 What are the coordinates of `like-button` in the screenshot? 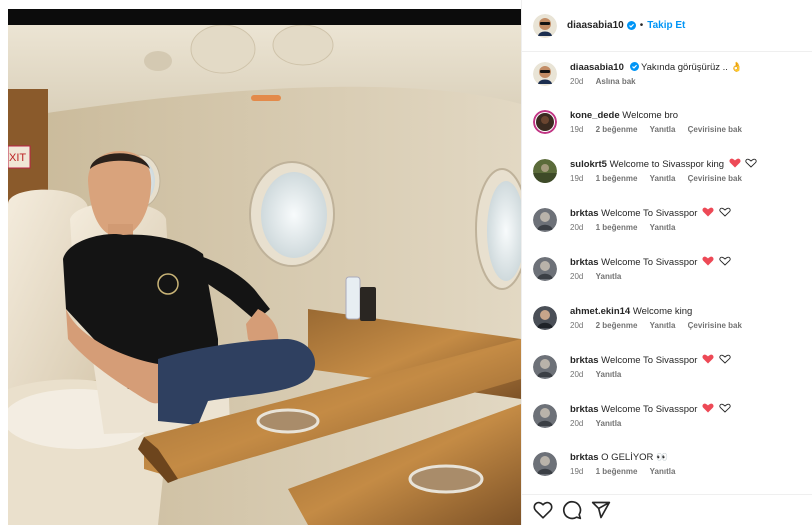 It's located at (543, 510).